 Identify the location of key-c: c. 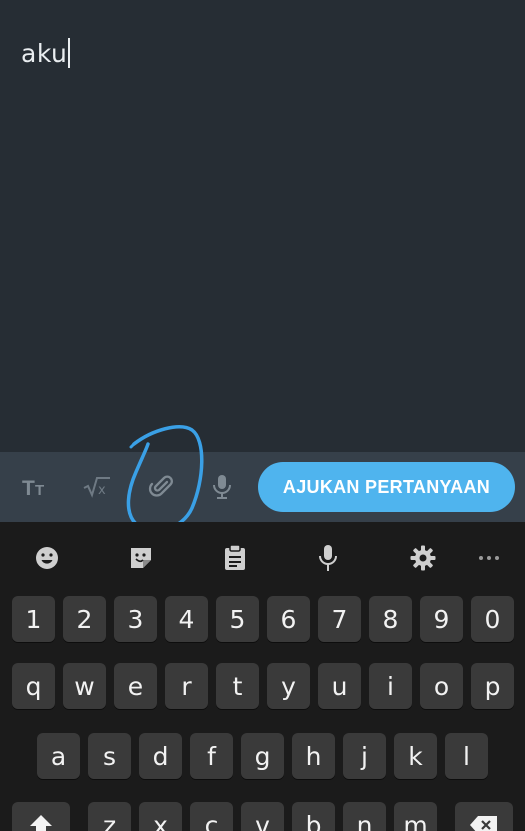
(211, 816).